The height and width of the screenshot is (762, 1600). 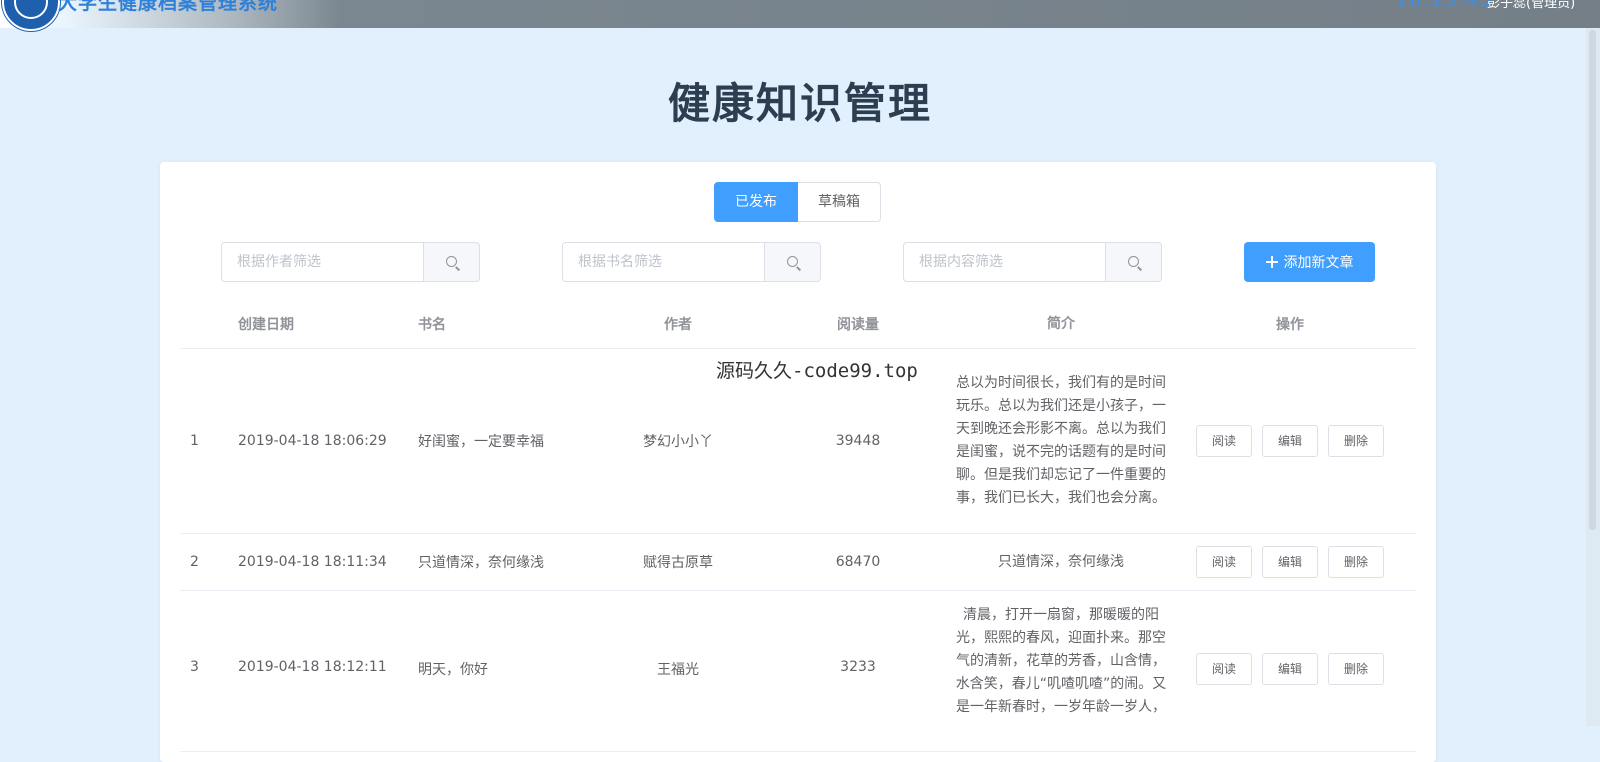 What do you see at coordinates (678, 325) in the screenshot?
I see `header-author: 作者` at bounding box center [678, 325].